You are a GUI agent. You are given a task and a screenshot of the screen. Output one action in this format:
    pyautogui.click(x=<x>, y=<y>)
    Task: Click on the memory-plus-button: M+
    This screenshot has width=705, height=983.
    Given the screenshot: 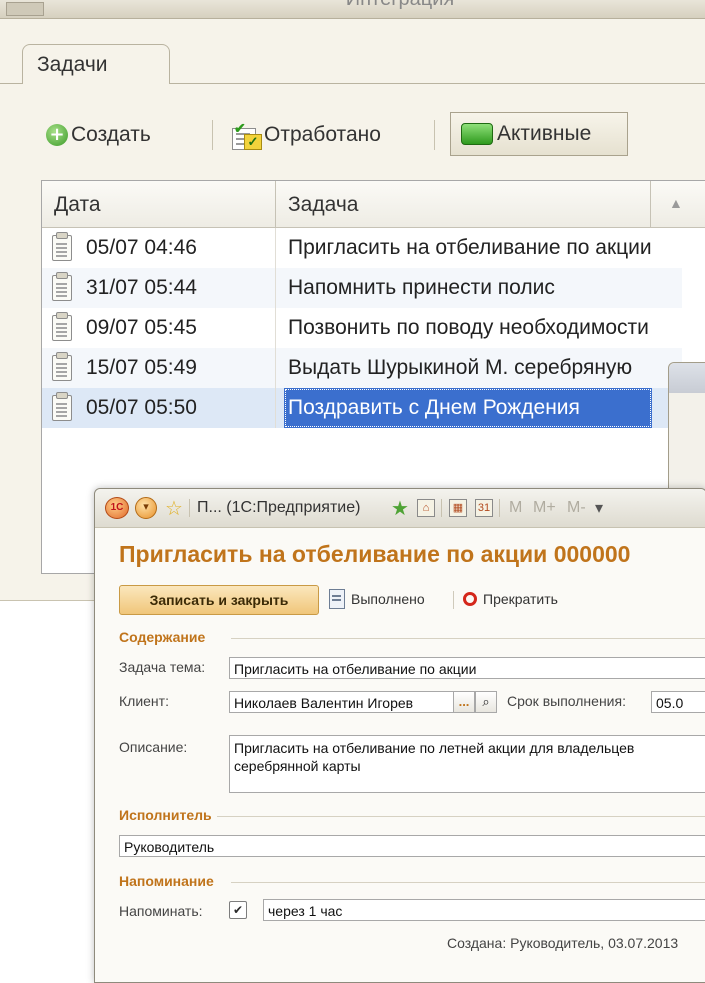 What is the action you would take?
    pyautogui.click(x=544, y=508)
    